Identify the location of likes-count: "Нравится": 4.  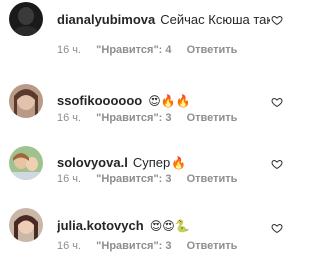
(133, 50).